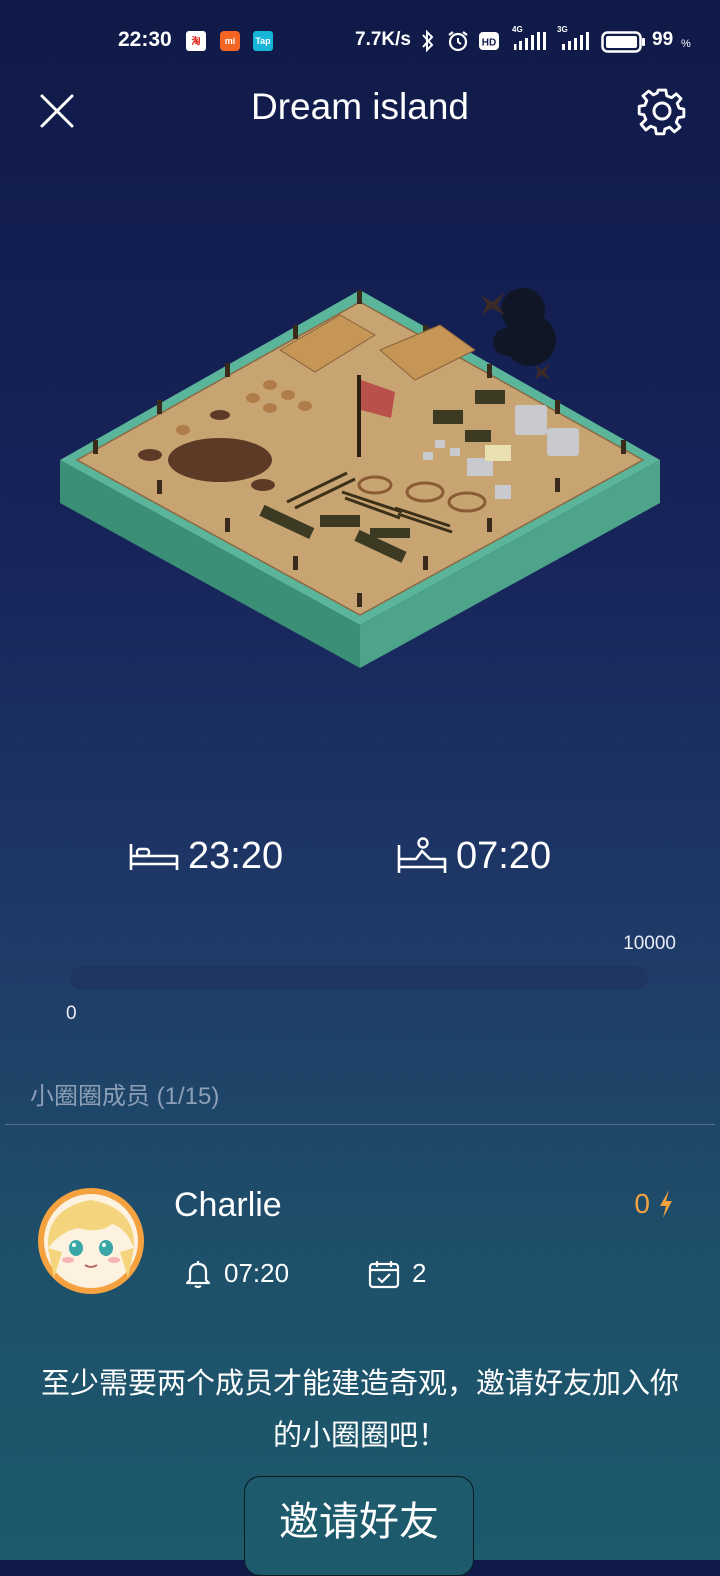  I want to click on status-time: 22:30, so click(145, 39).